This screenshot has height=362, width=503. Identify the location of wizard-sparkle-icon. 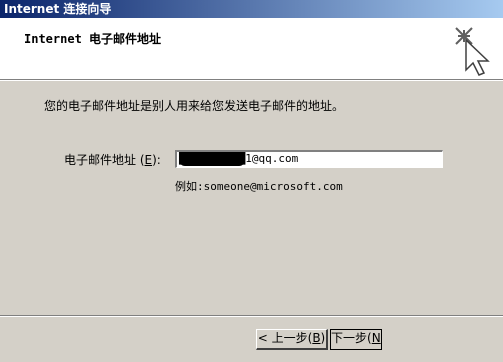
(472, 51).